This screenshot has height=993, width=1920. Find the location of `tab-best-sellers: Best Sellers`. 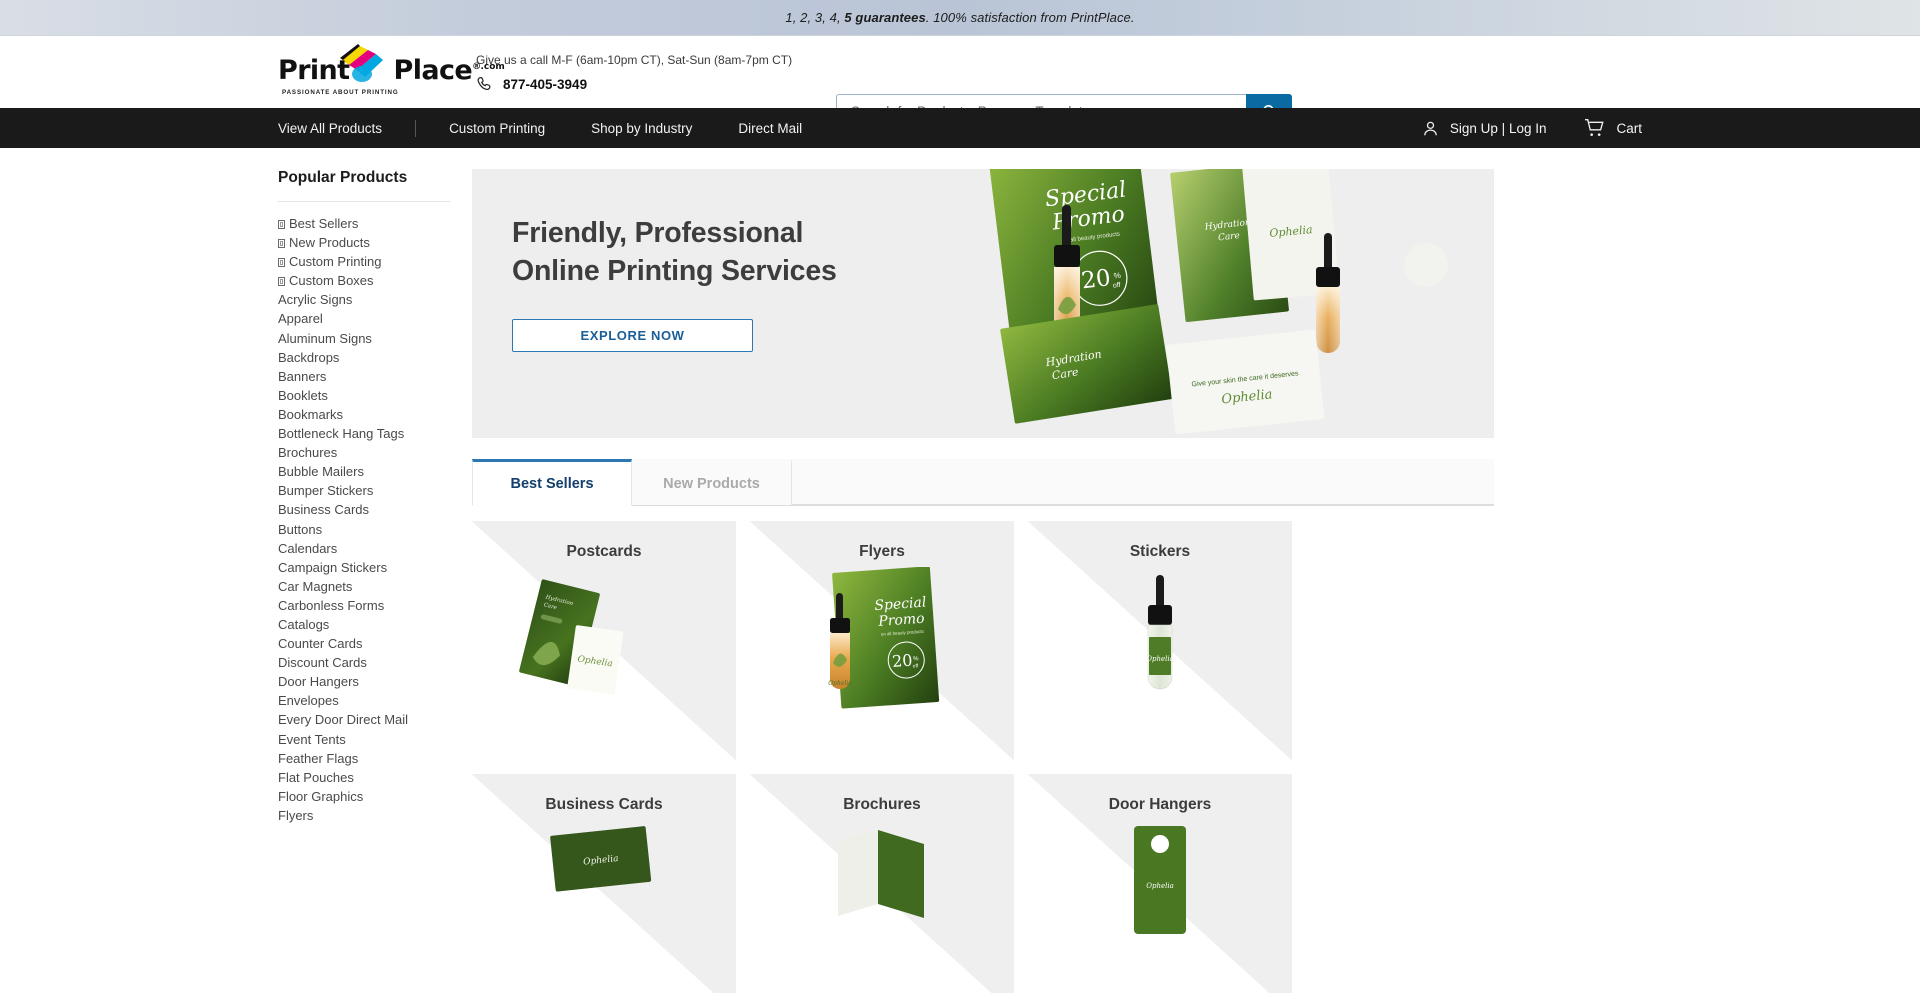

tab-best-sellers: Best Sellers is located at coordinates (552, 482).